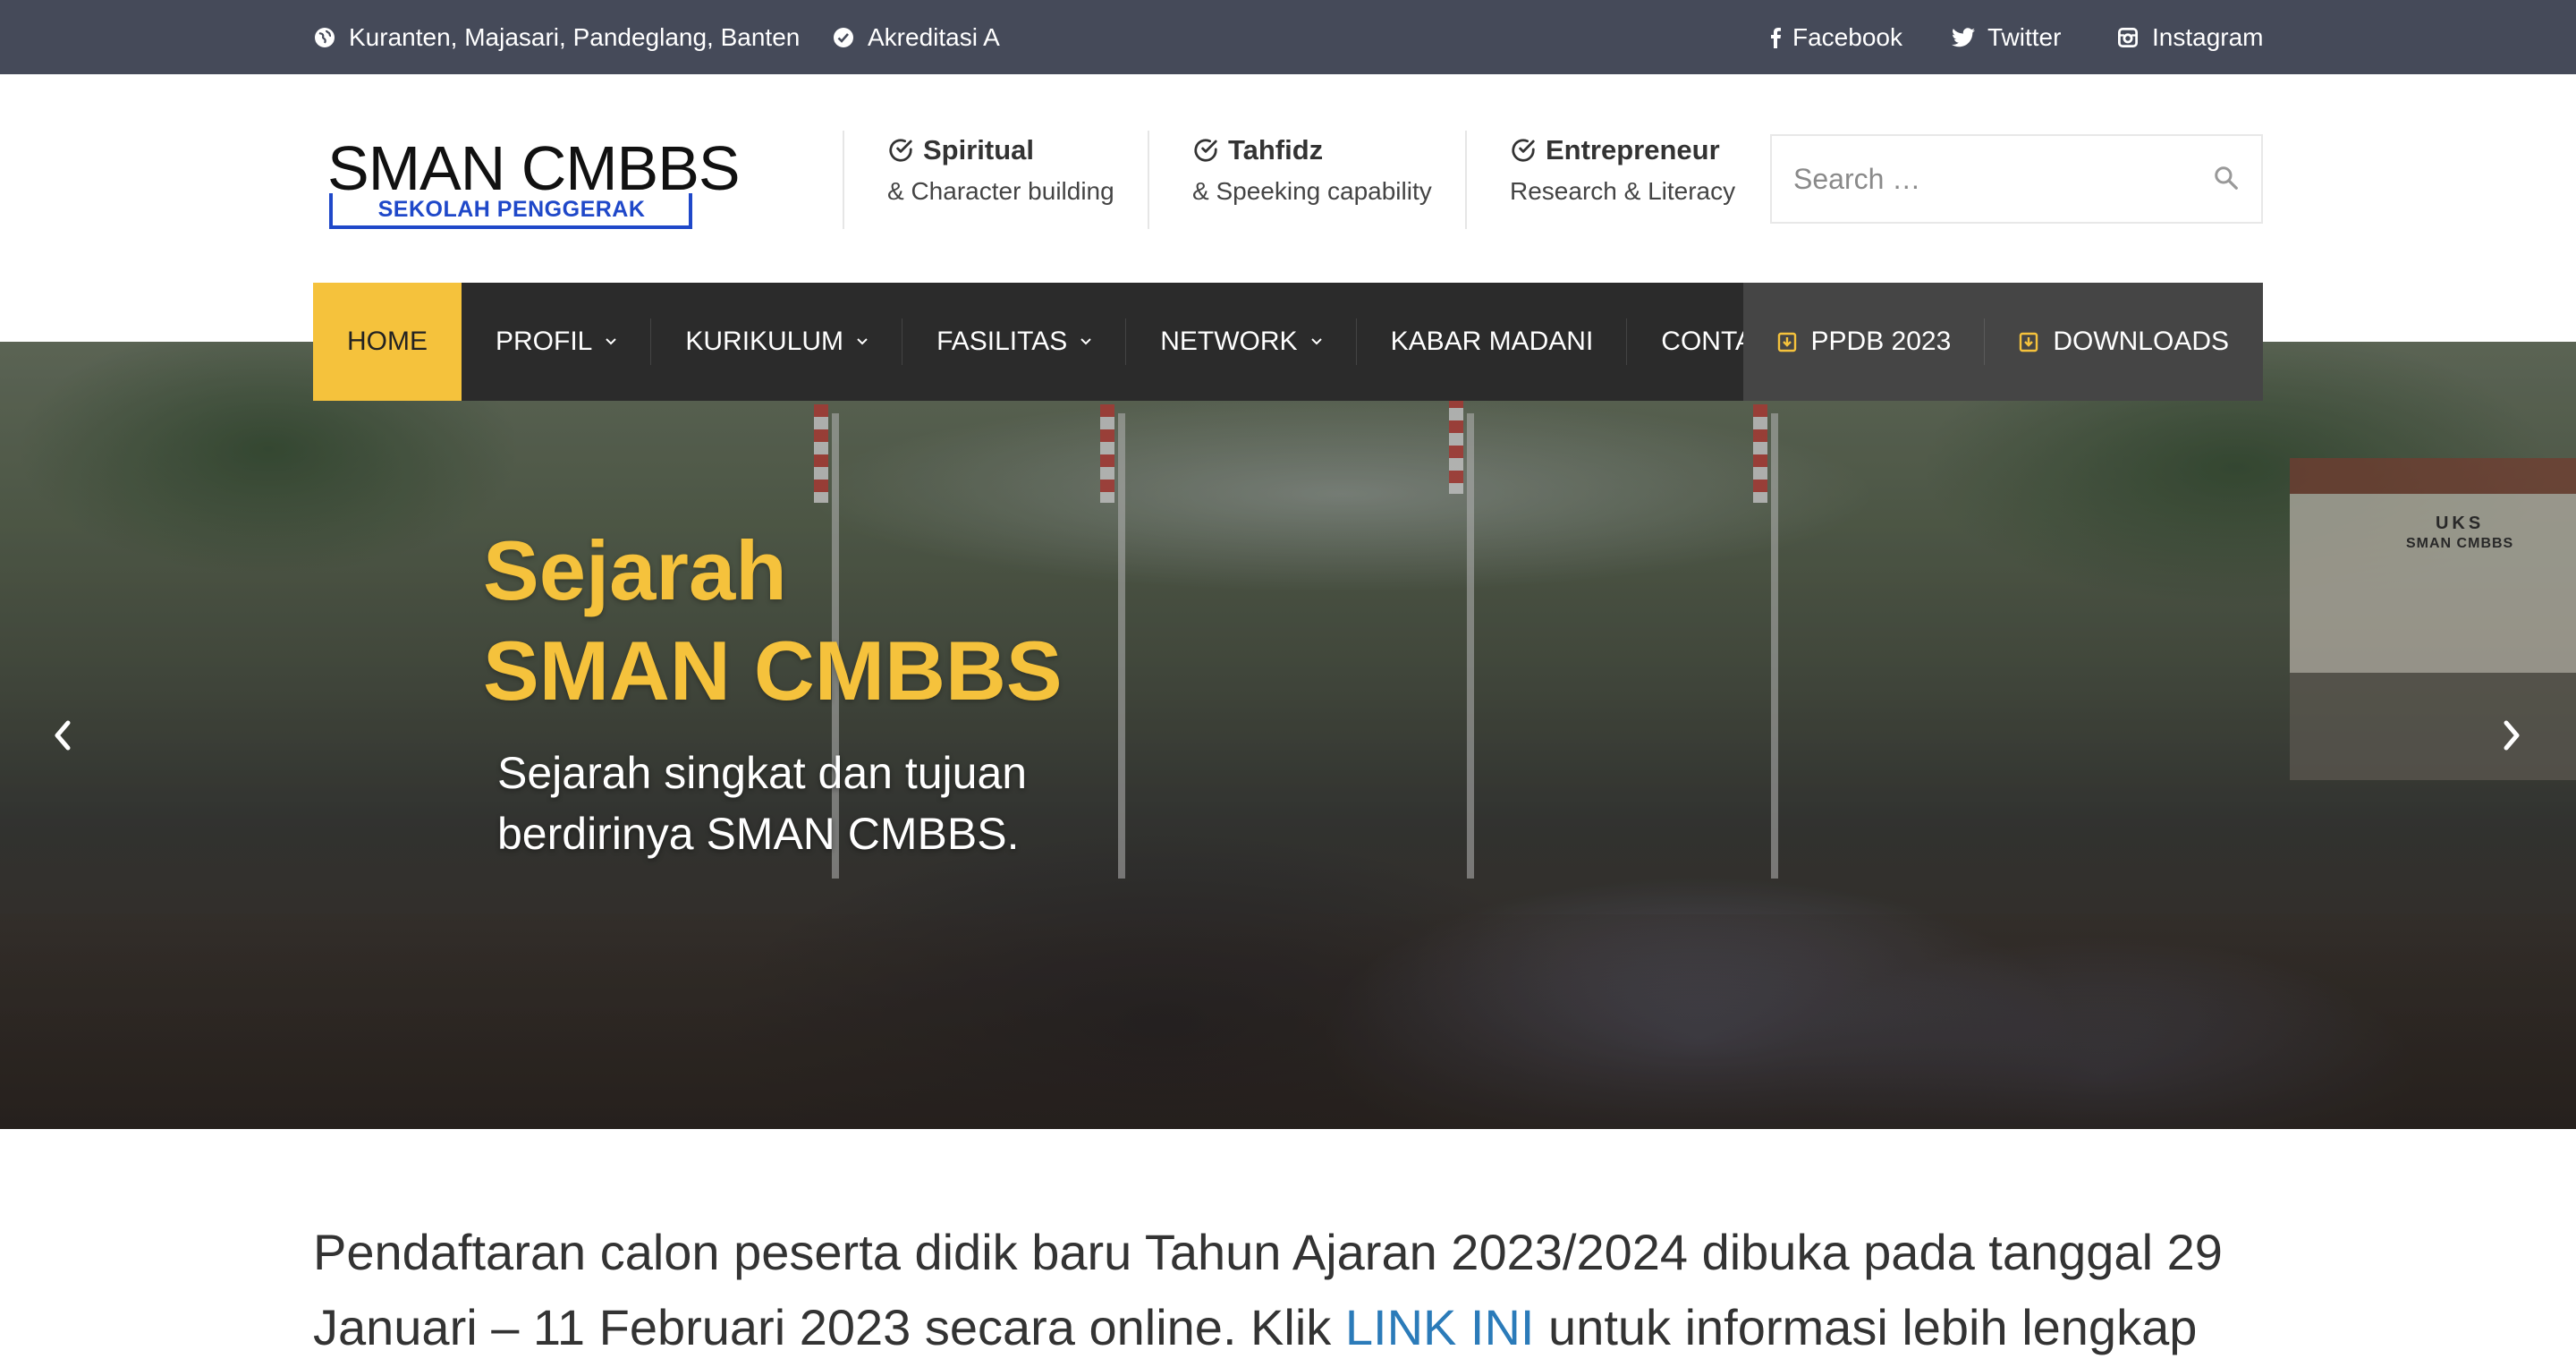 This screenshot has width=2576, height=1367. Describe the element at coordinates (1440, 1327) in the screenshot. I see `registration-link: LINK INI` at that location.